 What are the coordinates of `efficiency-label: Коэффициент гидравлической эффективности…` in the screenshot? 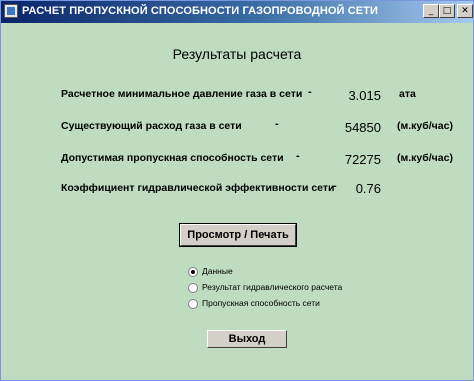 It's located at (198, 188).